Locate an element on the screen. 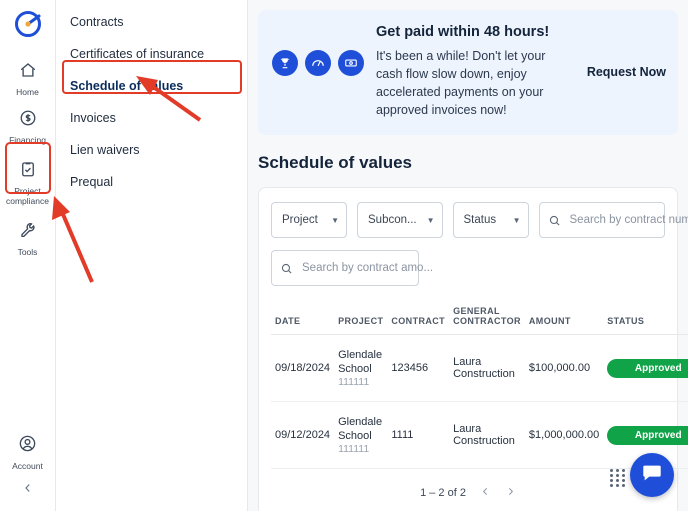 Image resolution: width=688 pixels, height=511 pixels. contract-amount-search is located at coordinates (364, 268).